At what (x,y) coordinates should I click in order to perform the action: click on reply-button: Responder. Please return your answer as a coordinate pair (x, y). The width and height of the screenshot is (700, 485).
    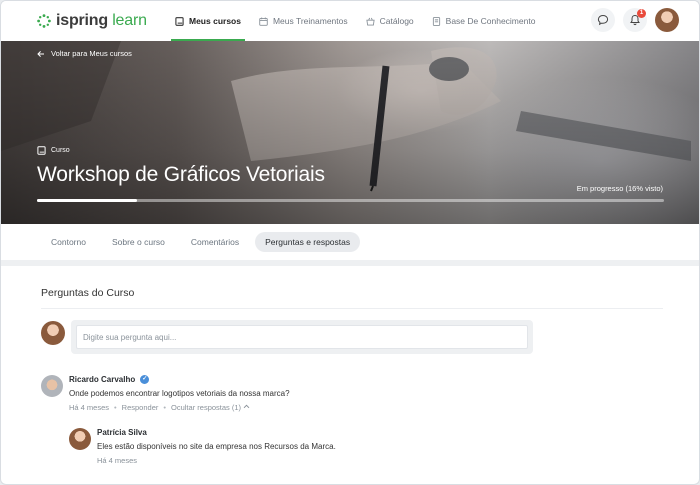
    Looking at the image, I should click on (140, 407).